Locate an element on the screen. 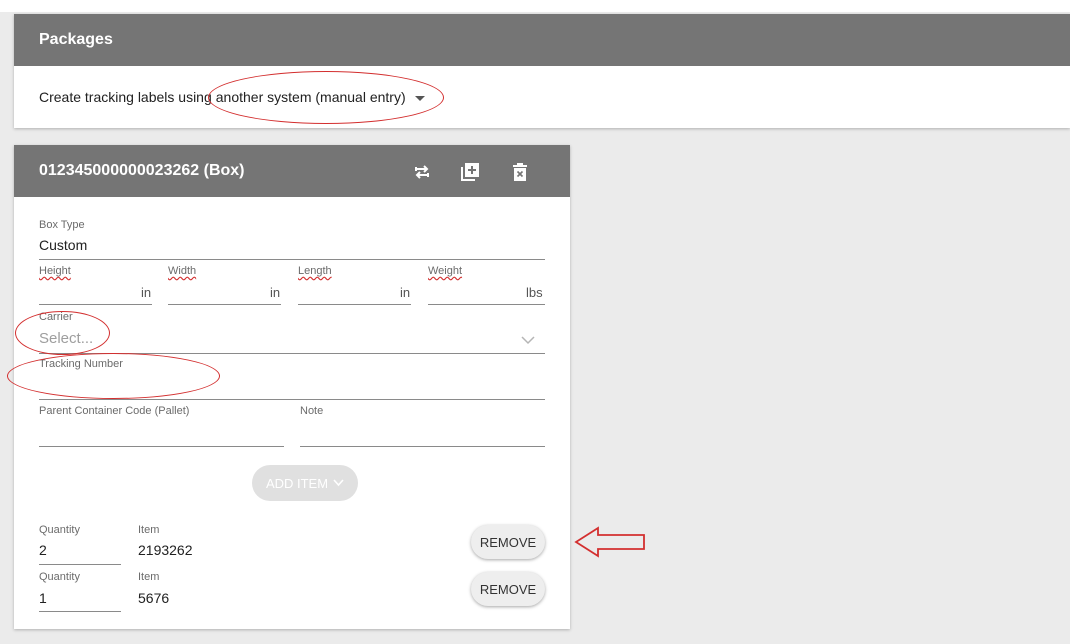 The width and height of the screenshot is (1070, 644). box-header: 012345000000023262 (Box) is located at coordinates (292, 171).